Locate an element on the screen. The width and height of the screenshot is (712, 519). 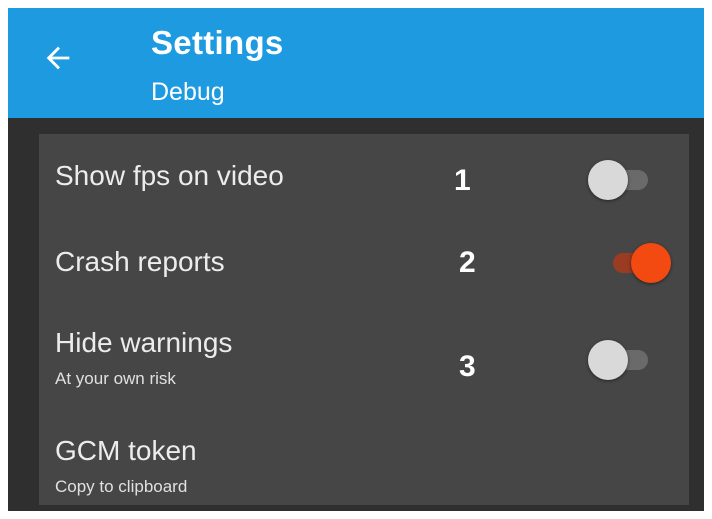
arrow-left-icon is located at coordinates (58, 58).